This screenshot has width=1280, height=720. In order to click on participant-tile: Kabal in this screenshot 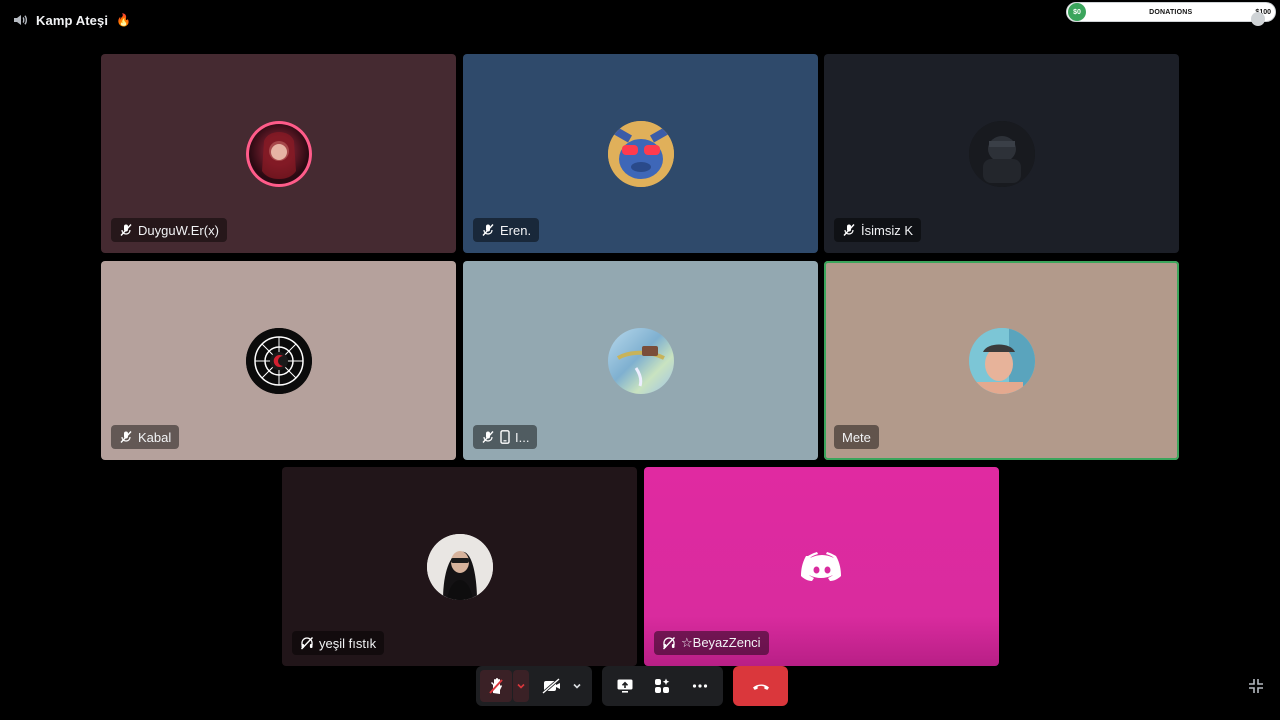, I will do `click(278, 360)`.